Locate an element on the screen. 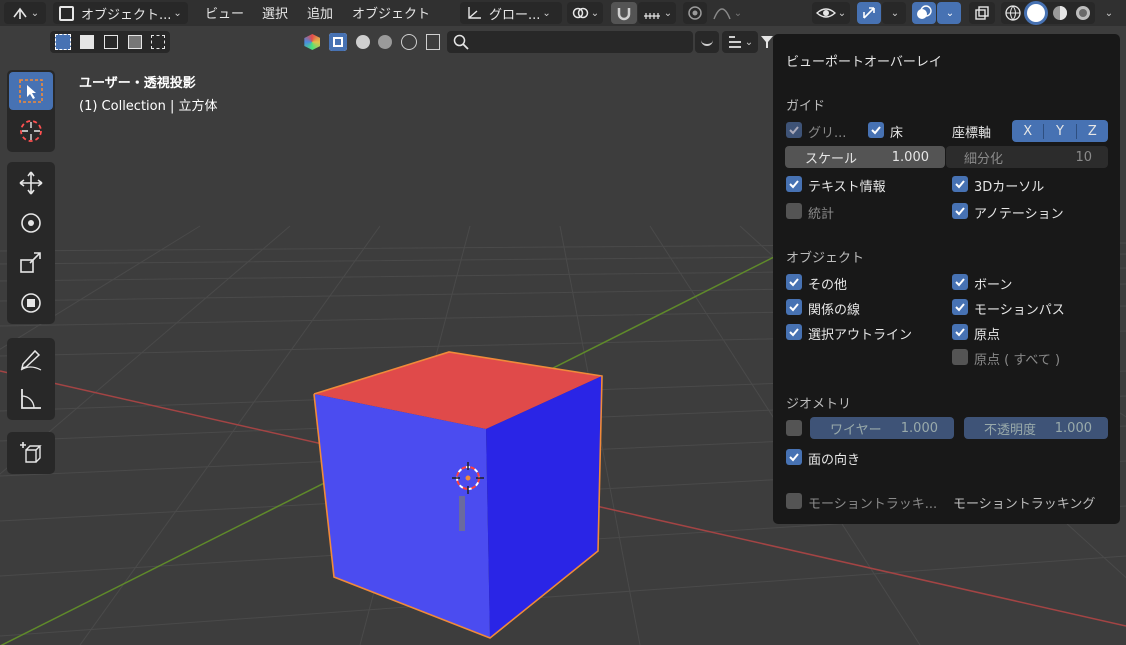 This screenshot has width=1126, height=645. select-subtract-icon is located at coordinates (110, 42).